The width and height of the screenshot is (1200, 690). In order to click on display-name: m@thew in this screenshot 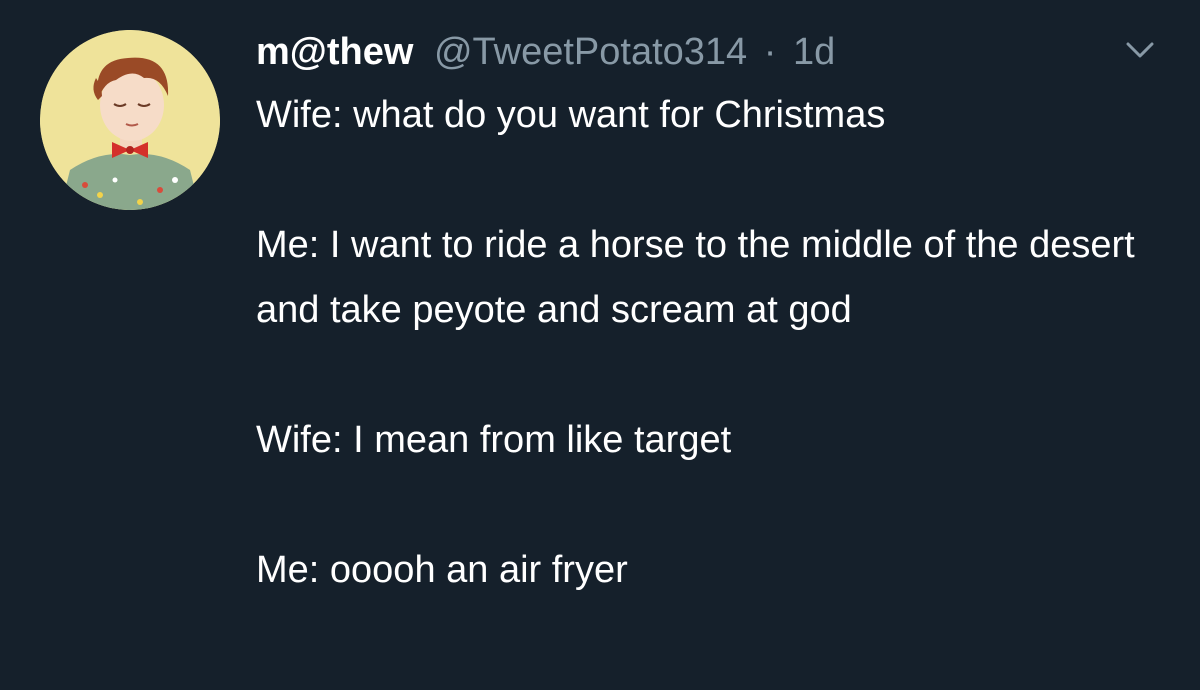, I will do `click(334, 52)`.